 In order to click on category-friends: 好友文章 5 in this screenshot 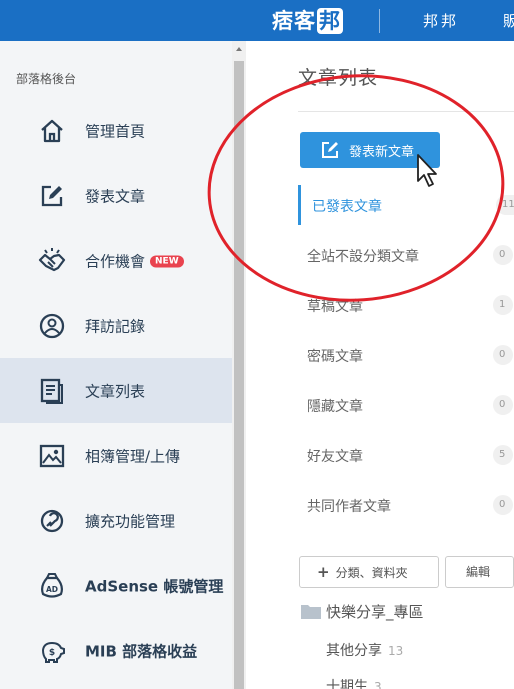, I will do `click(406, 455)`.